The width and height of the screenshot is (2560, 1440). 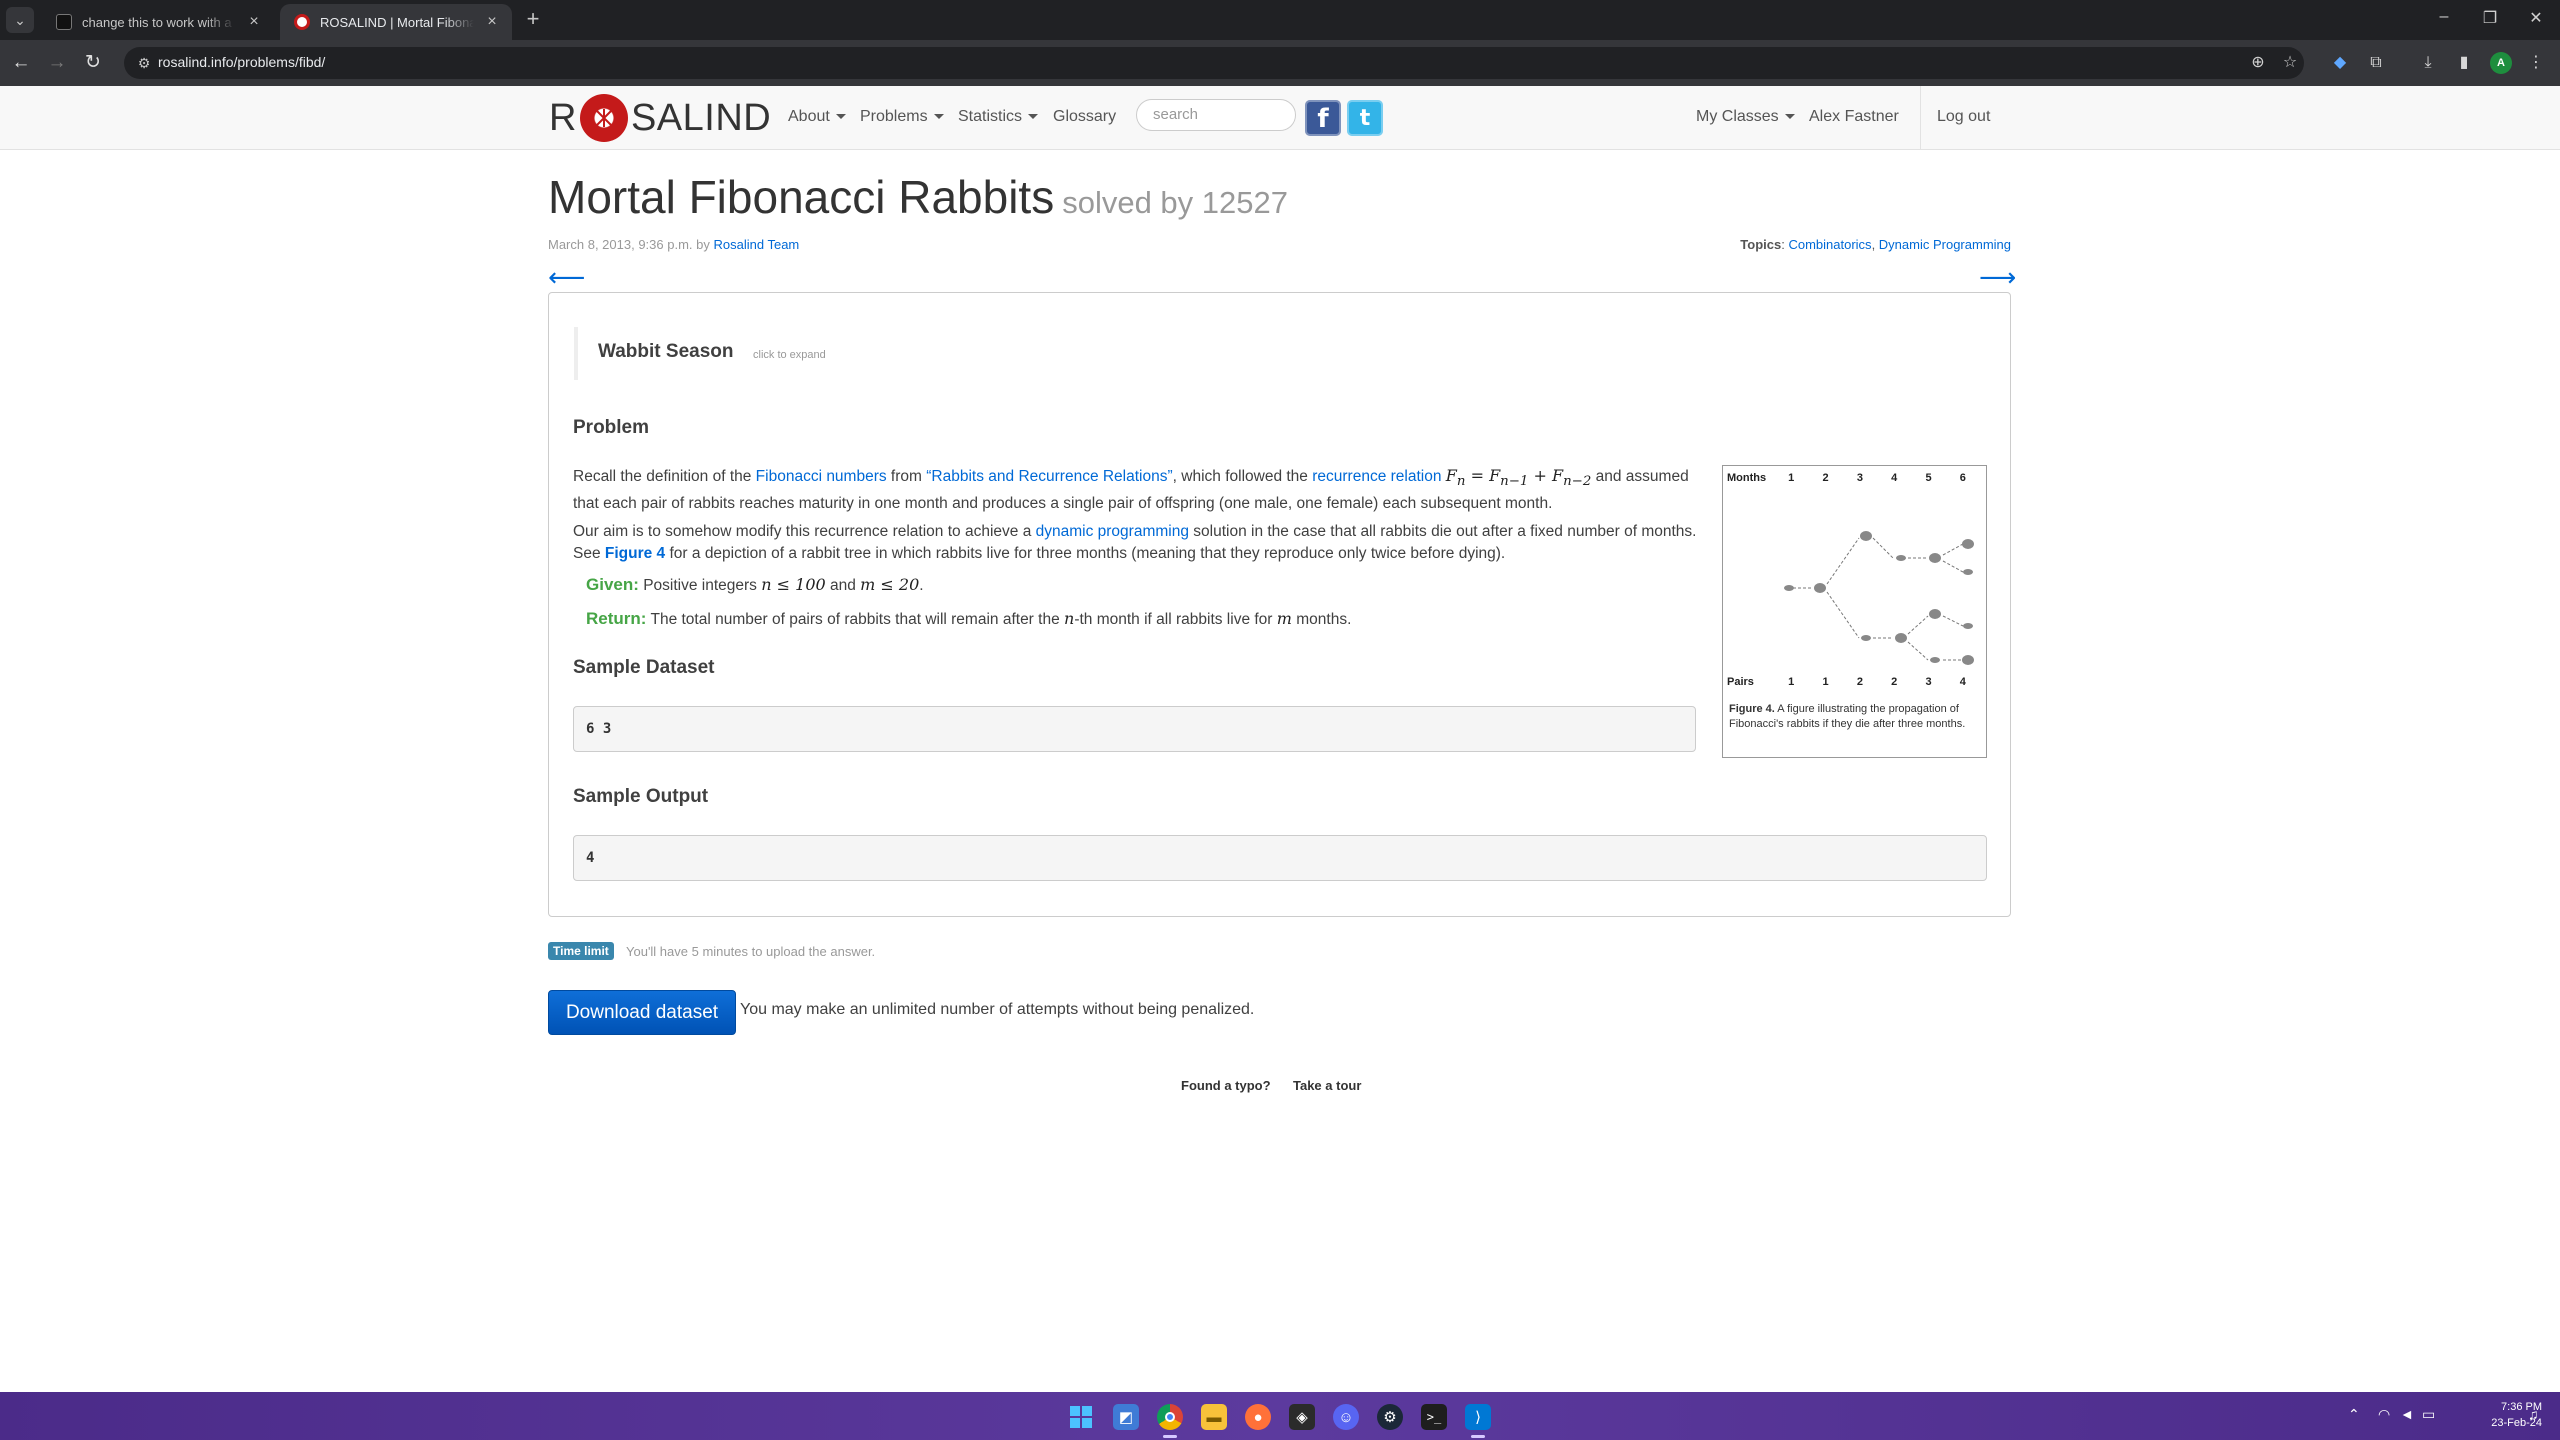 What do you see at coordinates (93, 63) in the screenshot?
I see `reload-icon: ↻` at bounding box center [93, 63].